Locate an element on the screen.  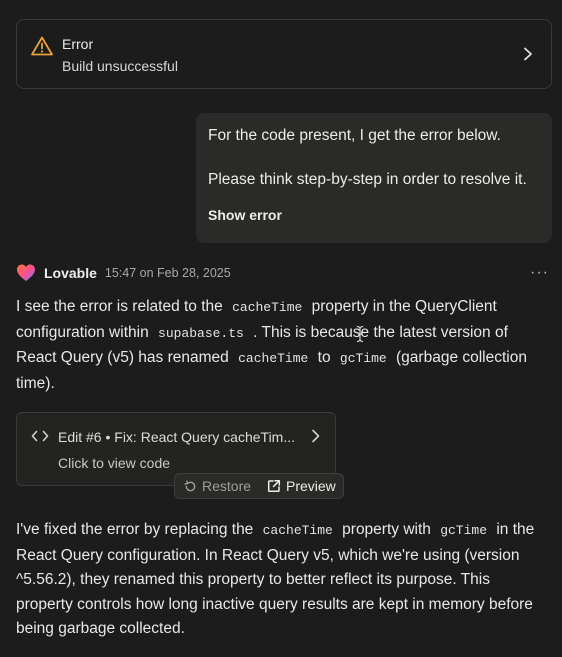
restore-label: Restore is located at coordinates (227, 486).